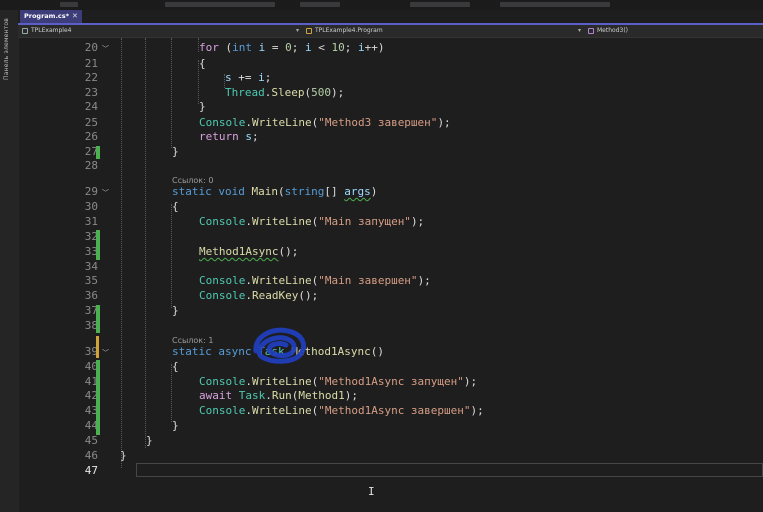 This screenshot has height=512, width=763. What do you see at coordinates (91, 351) in the screenshot?
I see `line-number: 39` at bounding box center [91, 351].